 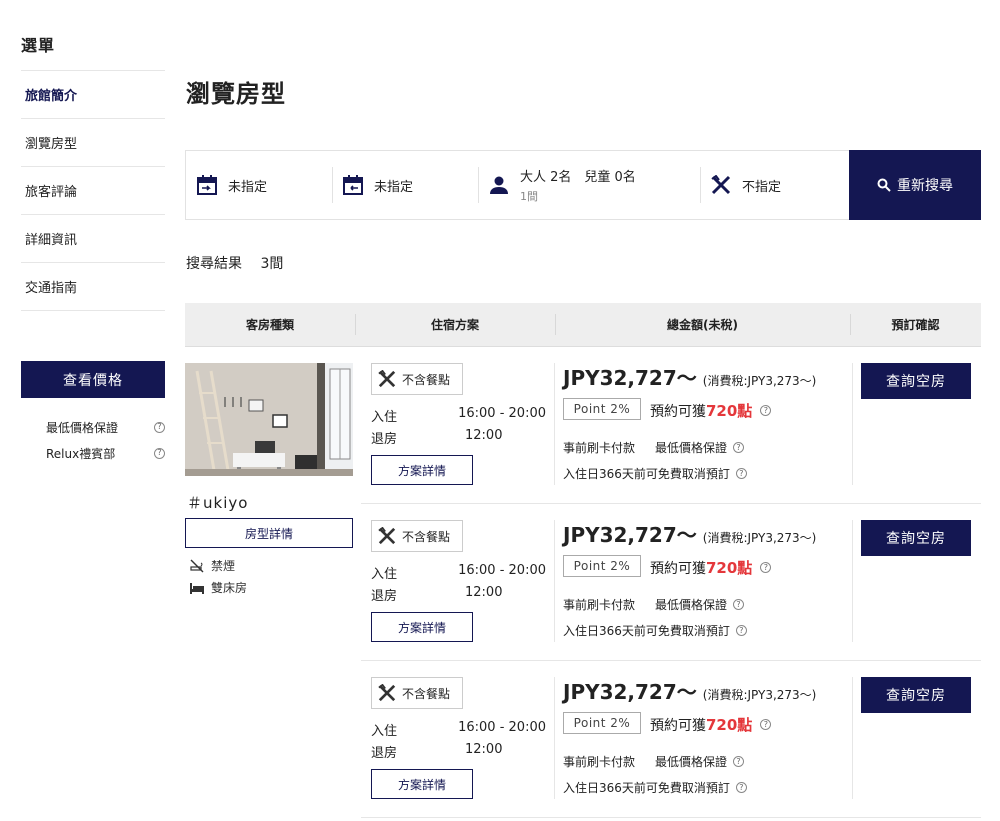 What do you see at coordinates (259, 185) in the screenshot?
I see `checkin-field: 未指定` at bounding box center [259, 185].